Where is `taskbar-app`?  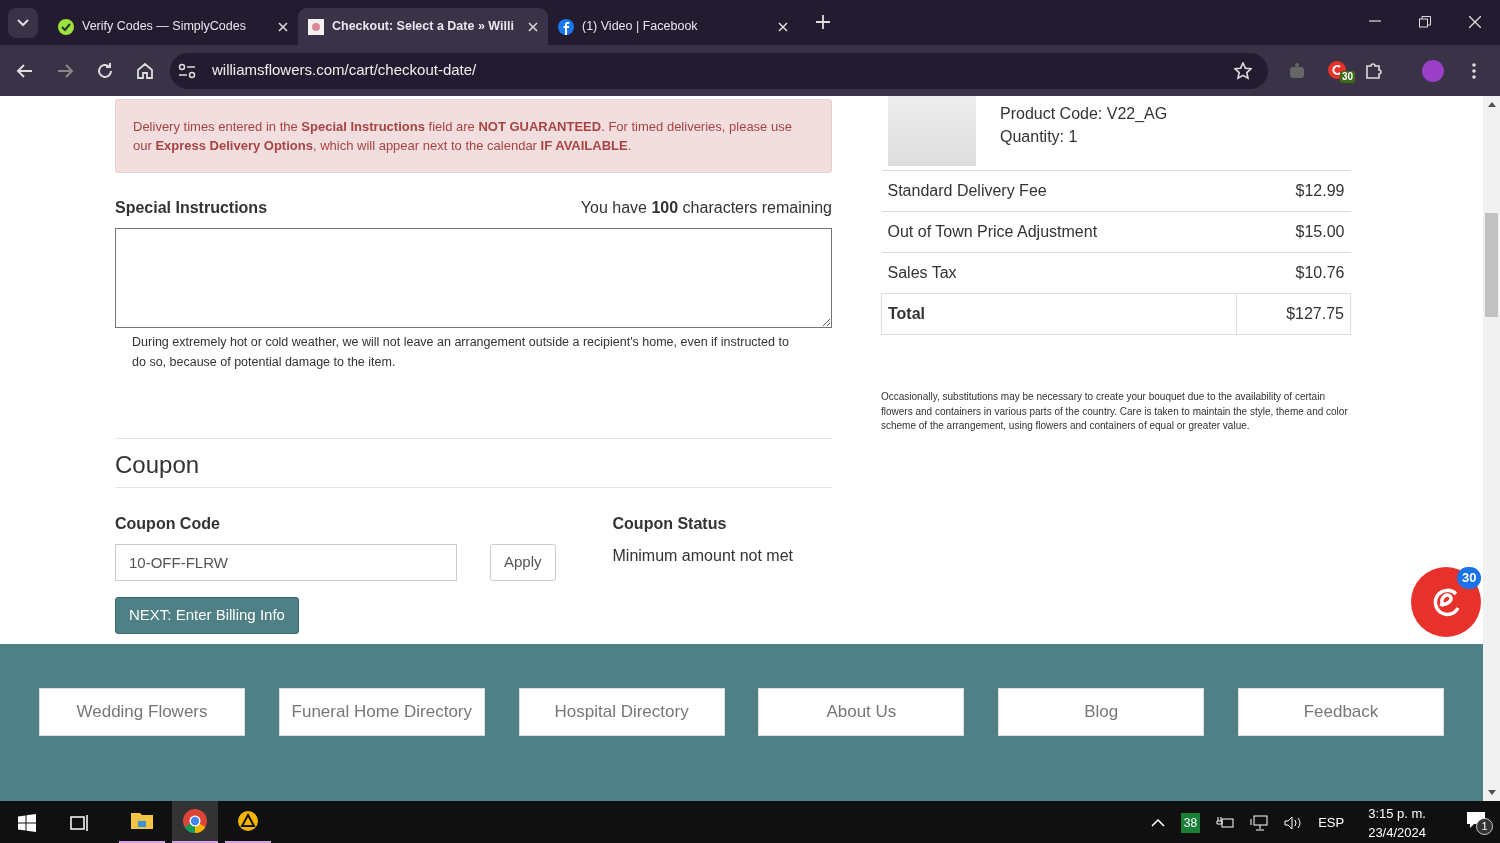
taskbar-app is located at coordinates (195, 822).